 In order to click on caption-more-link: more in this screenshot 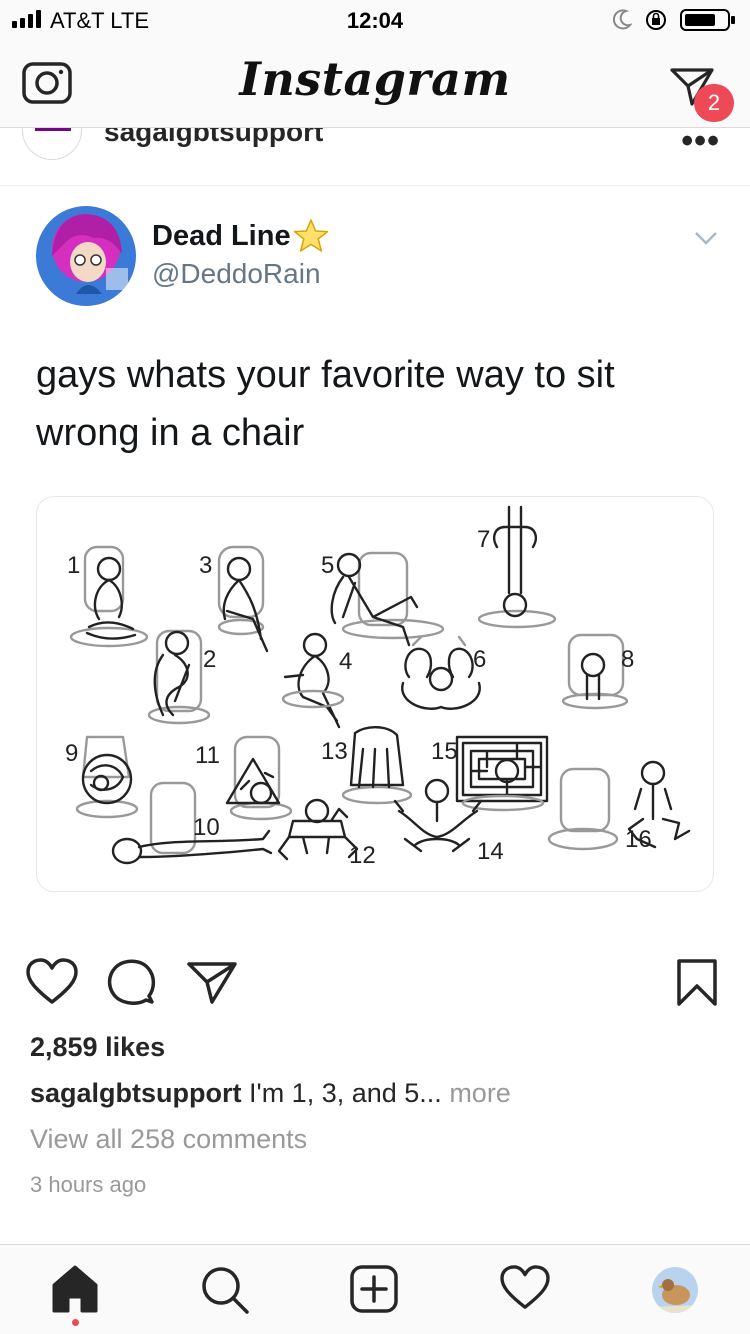, I will do `click(480, 1093)`.